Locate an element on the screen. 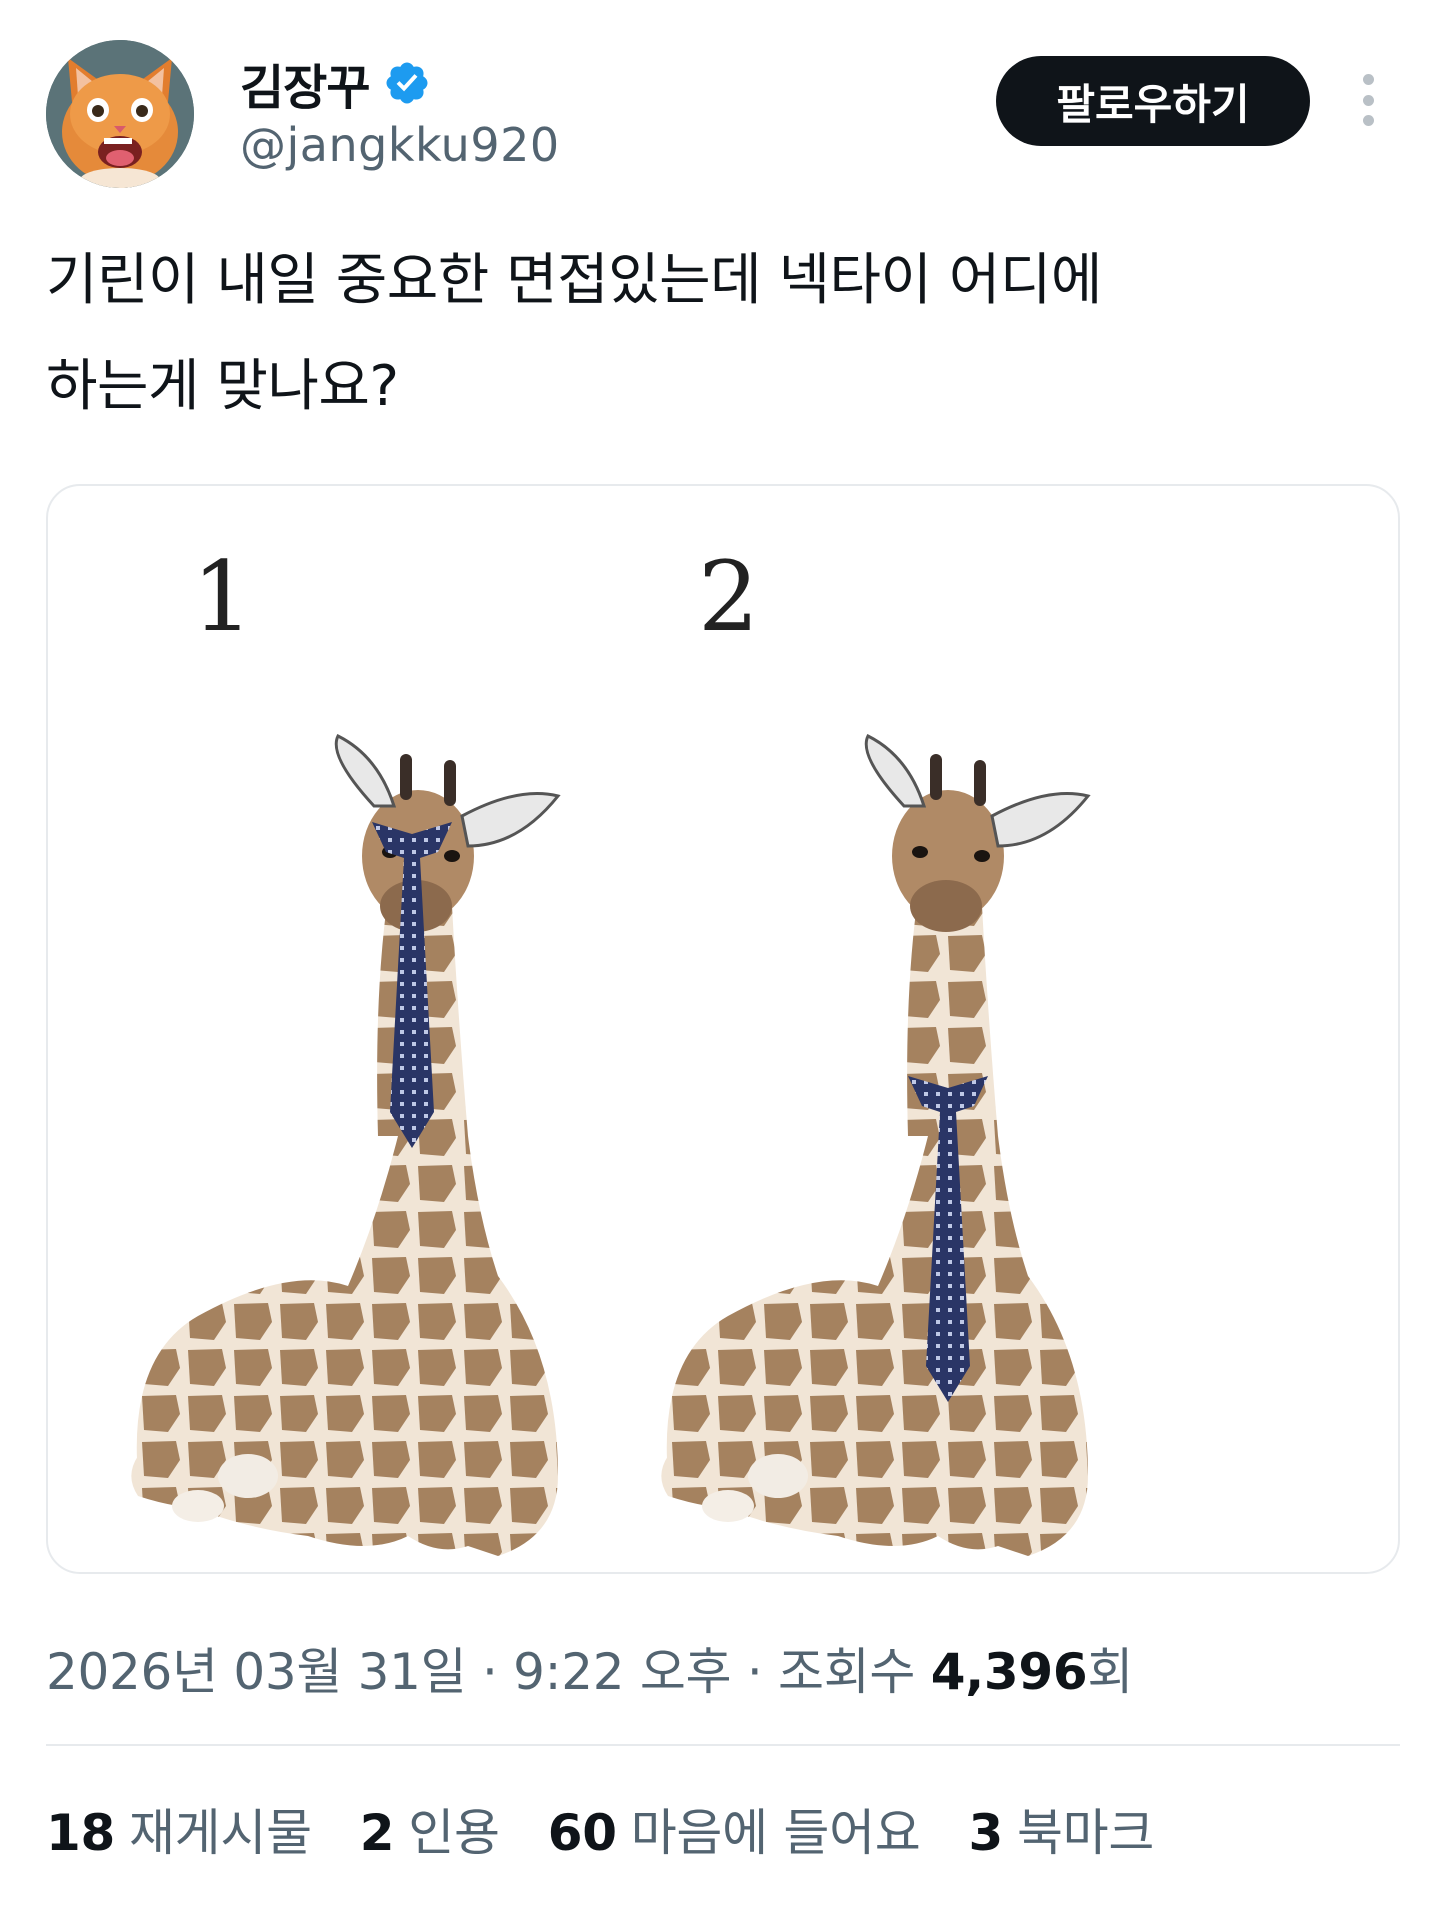  views-count: 4,396 is located at coordinates (1009, 1672).